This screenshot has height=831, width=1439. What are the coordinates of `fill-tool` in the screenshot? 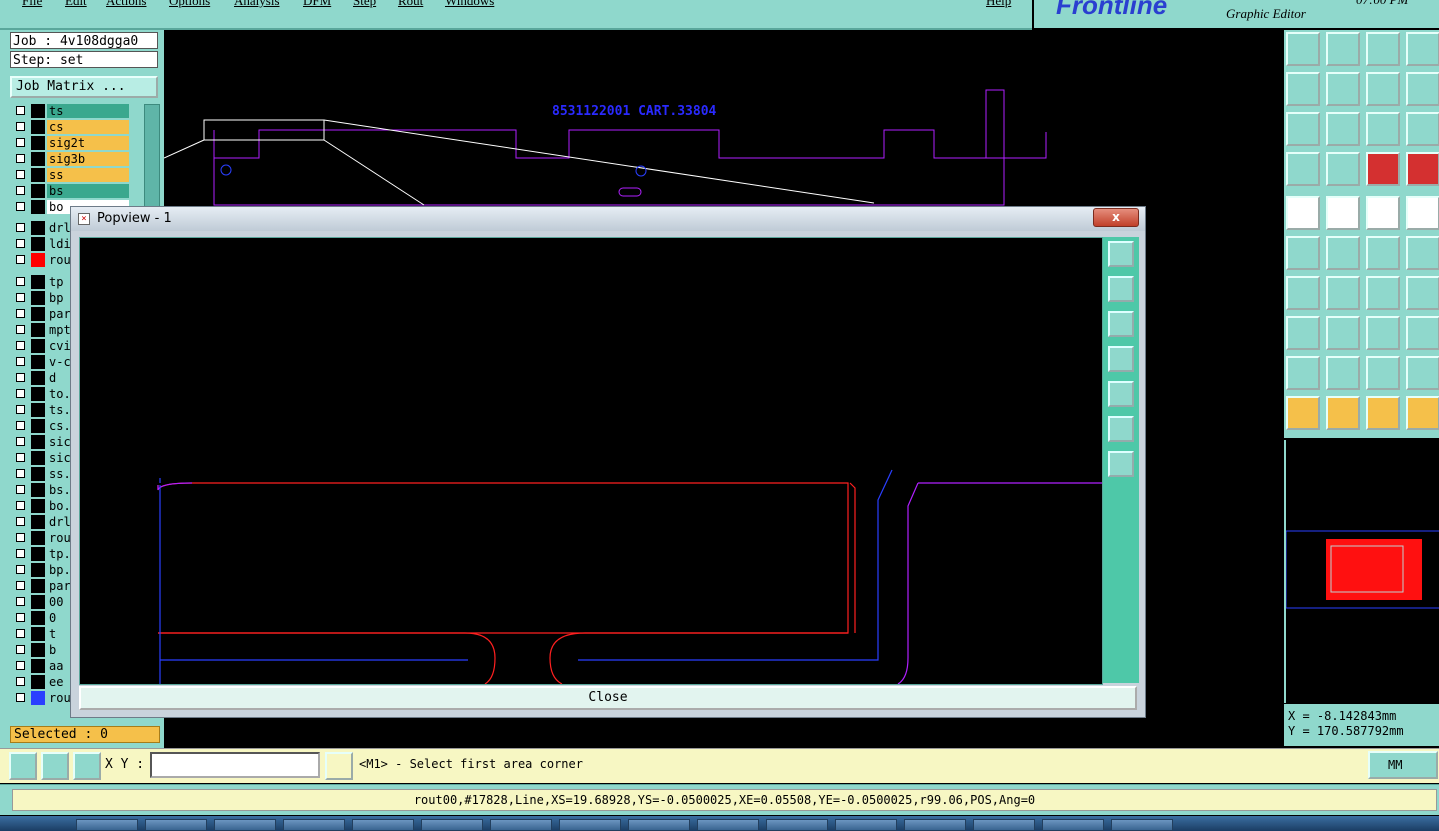 It's located at (1343, 213).